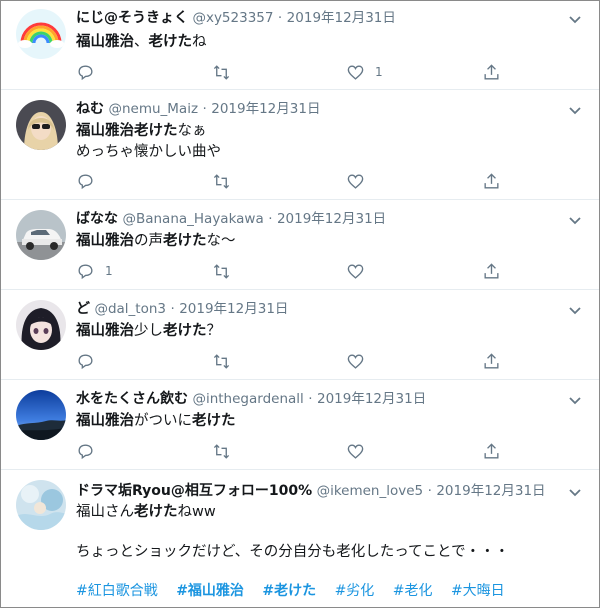  I want to click on tweet-text-line2: ちょっとショックだけど、その分自分も老化したってことで・・・, so click(327, 552).